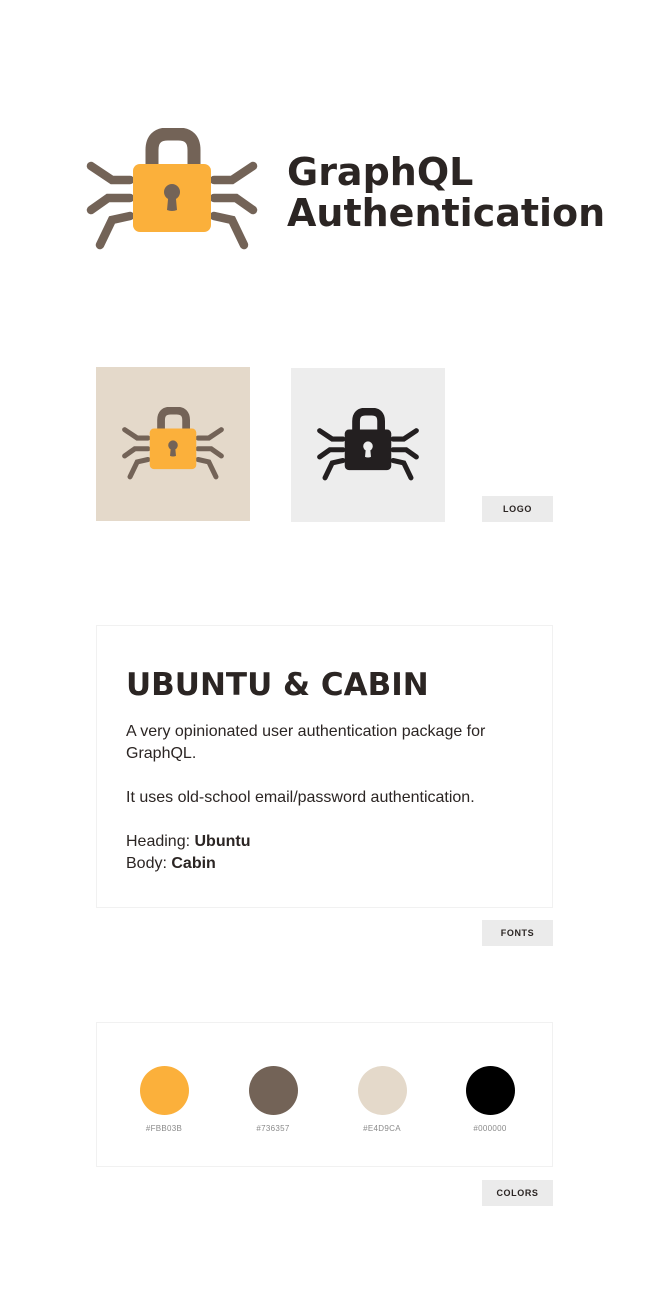 This screenshot has width=650, height=1294. What do you see at coordinates (331, 853) in the screenshot?
I see `font-list: Heading: Ubuntu Body: Cabin` at bounding box center [331, 853].